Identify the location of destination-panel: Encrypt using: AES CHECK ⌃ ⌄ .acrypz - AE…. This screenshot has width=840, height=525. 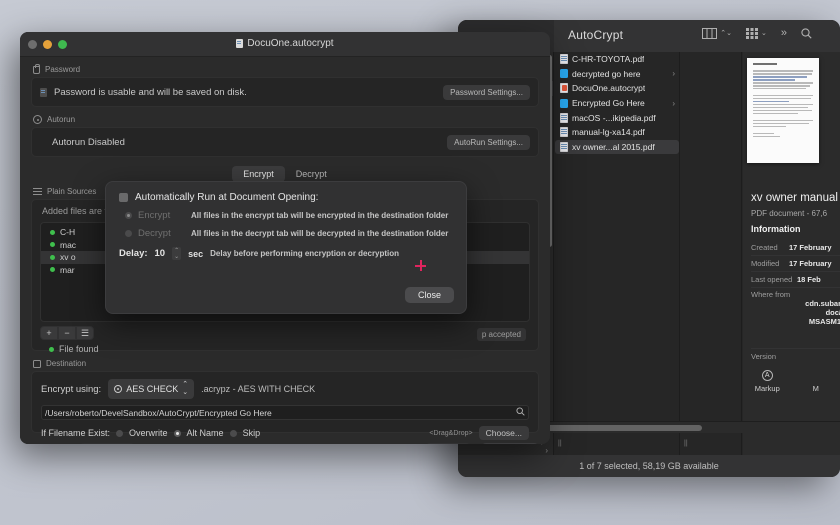
(285, 405).